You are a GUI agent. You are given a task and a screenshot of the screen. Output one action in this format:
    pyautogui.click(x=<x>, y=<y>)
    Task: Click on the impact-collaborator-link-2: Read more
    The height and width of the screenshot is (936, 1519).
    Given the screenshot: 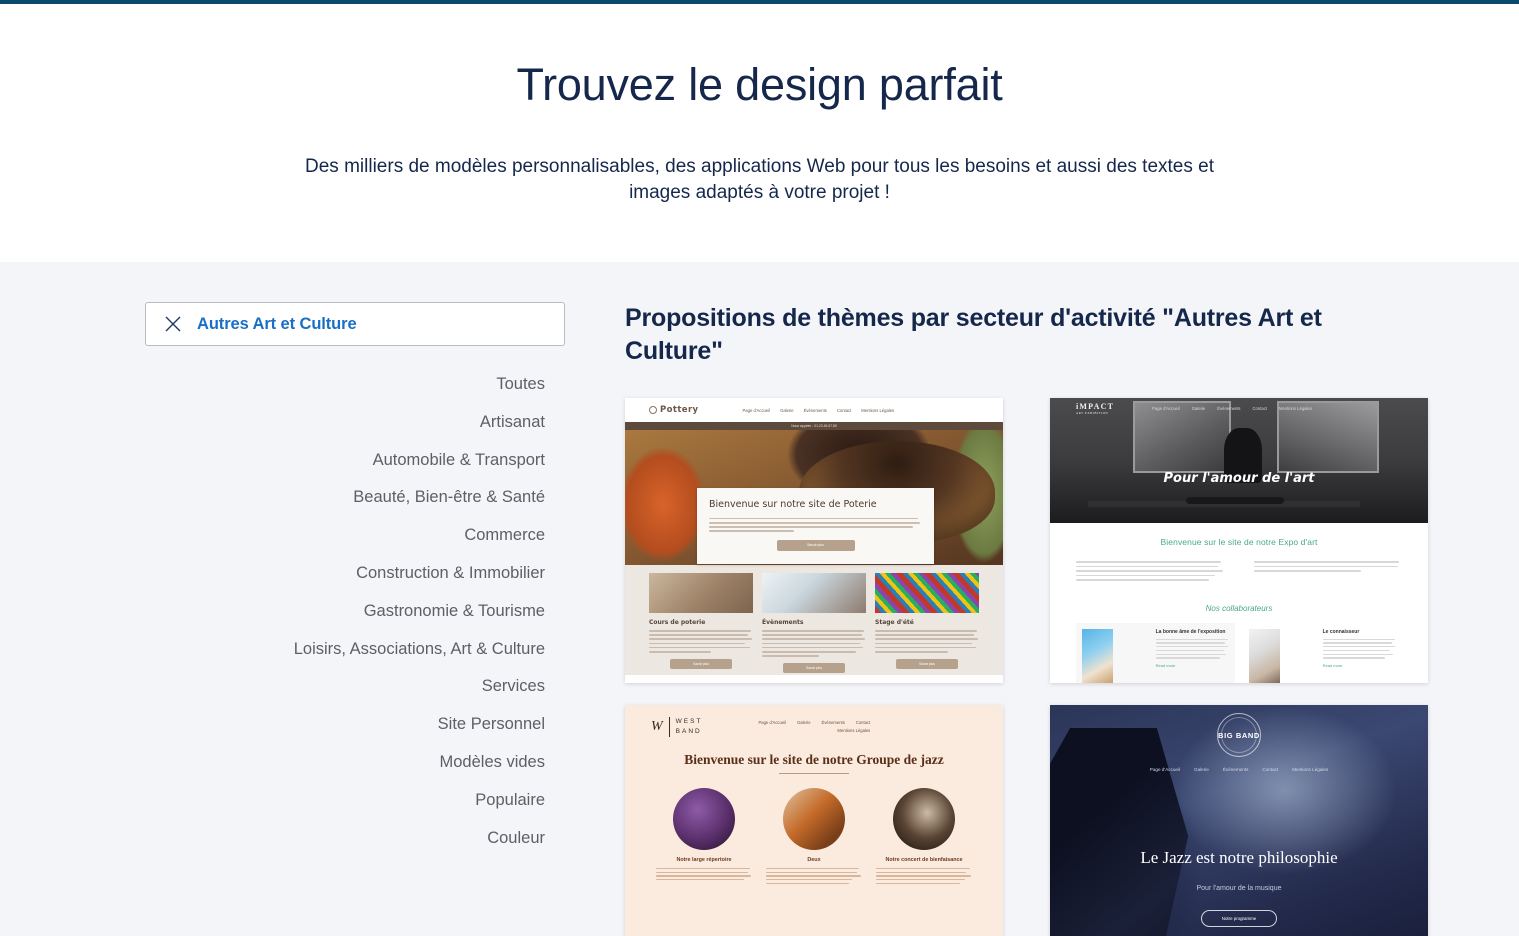 What is the action you would take?
    pyautogui.click(x=1359, y=665)
    